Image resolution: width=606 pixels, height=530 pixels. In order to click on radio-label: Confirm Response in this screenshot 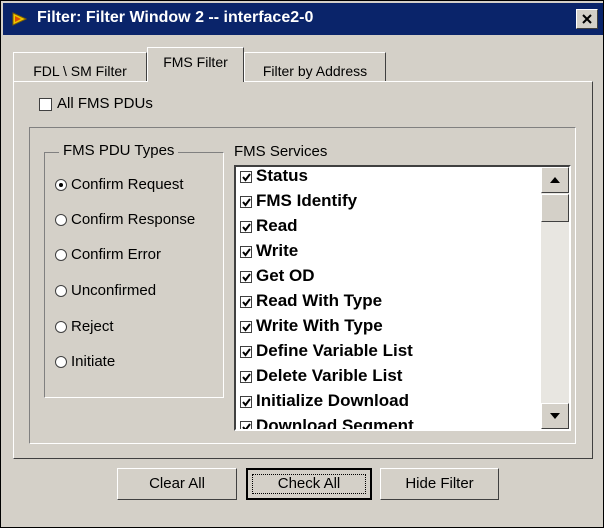, I will do `click(133, 219)`.